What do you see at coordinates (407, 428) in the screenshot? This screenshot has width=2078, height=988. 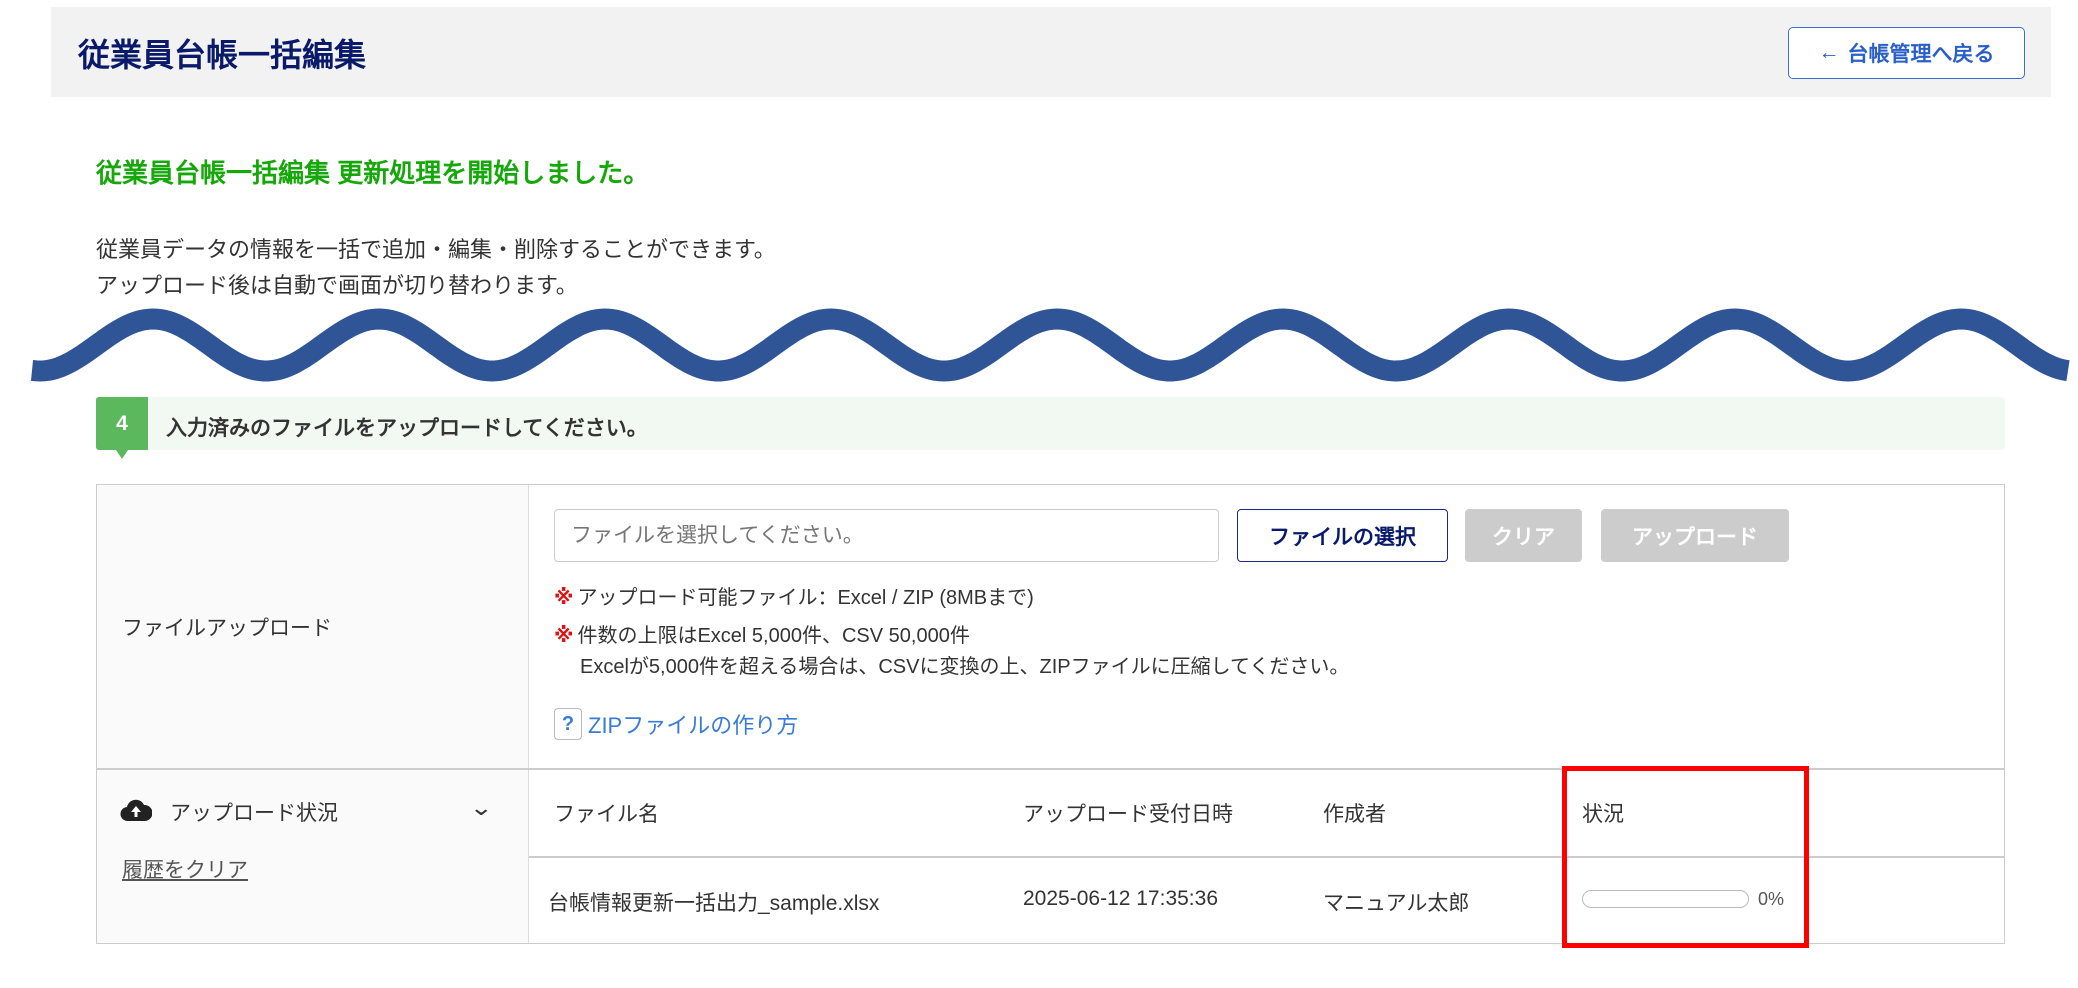 I see `step-instruction: 入力済みのファイルをアップロードしてください。` at bounding box center [407, 428].